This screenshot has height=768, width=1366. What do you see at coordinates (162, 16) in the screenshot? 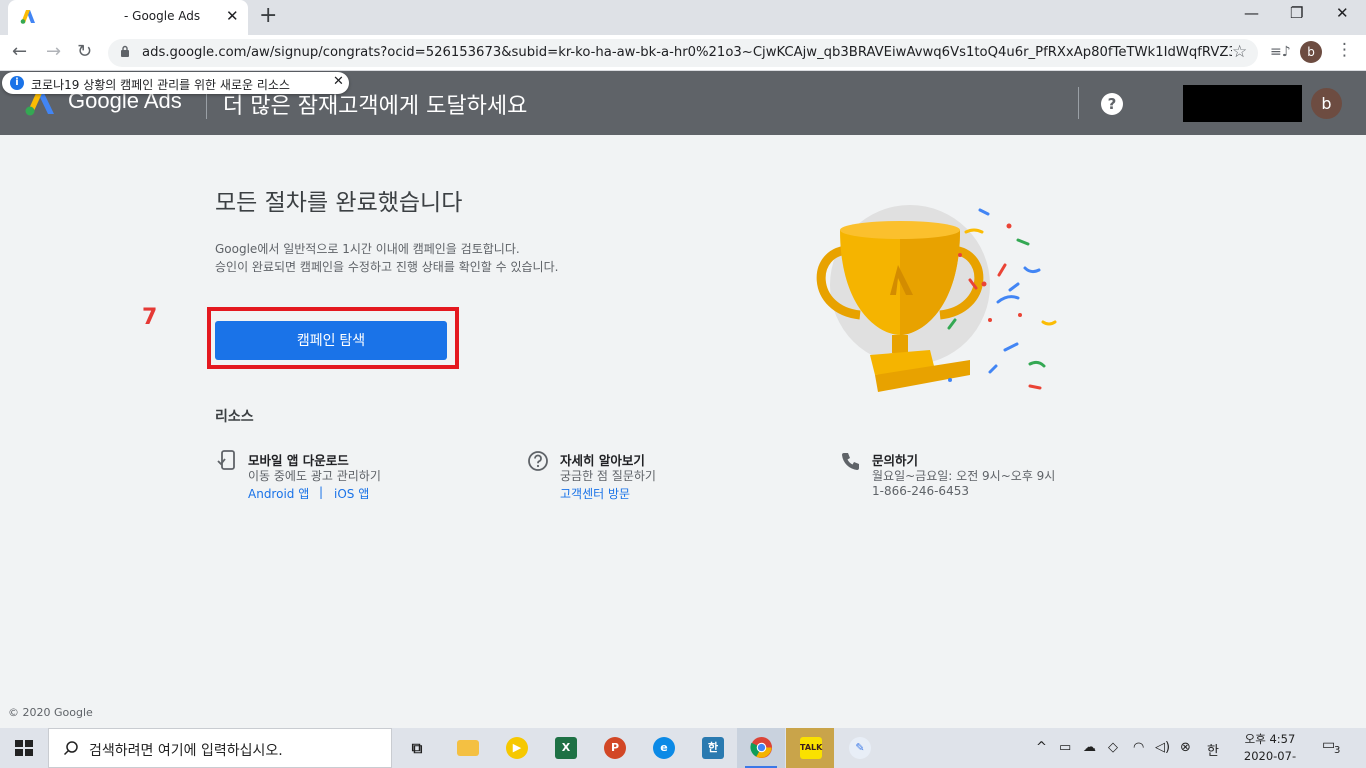
I see `tab-title: - Google Ads` at bounding box center [162, 16].